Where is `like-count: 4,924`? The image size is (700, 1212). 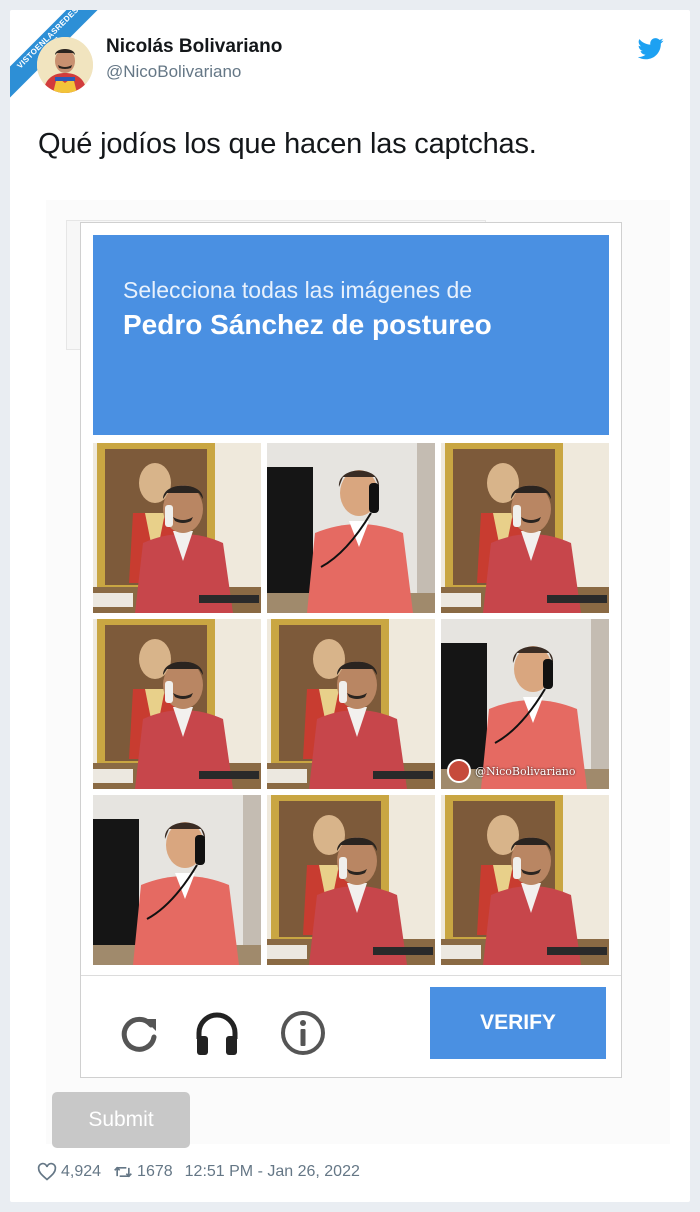 like-count: 4,924 is located at coordinates (81, 1171).